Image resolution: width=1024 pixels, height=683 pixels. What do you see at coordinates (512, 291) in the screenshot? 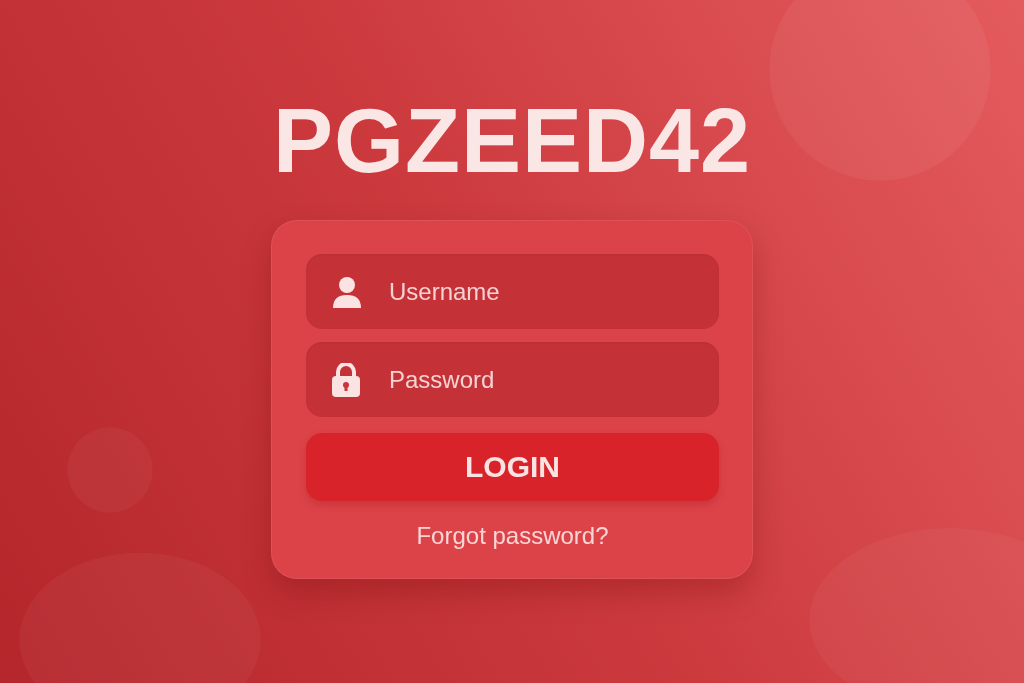
I see `username-field: Username` at bounding box center [512, 291].